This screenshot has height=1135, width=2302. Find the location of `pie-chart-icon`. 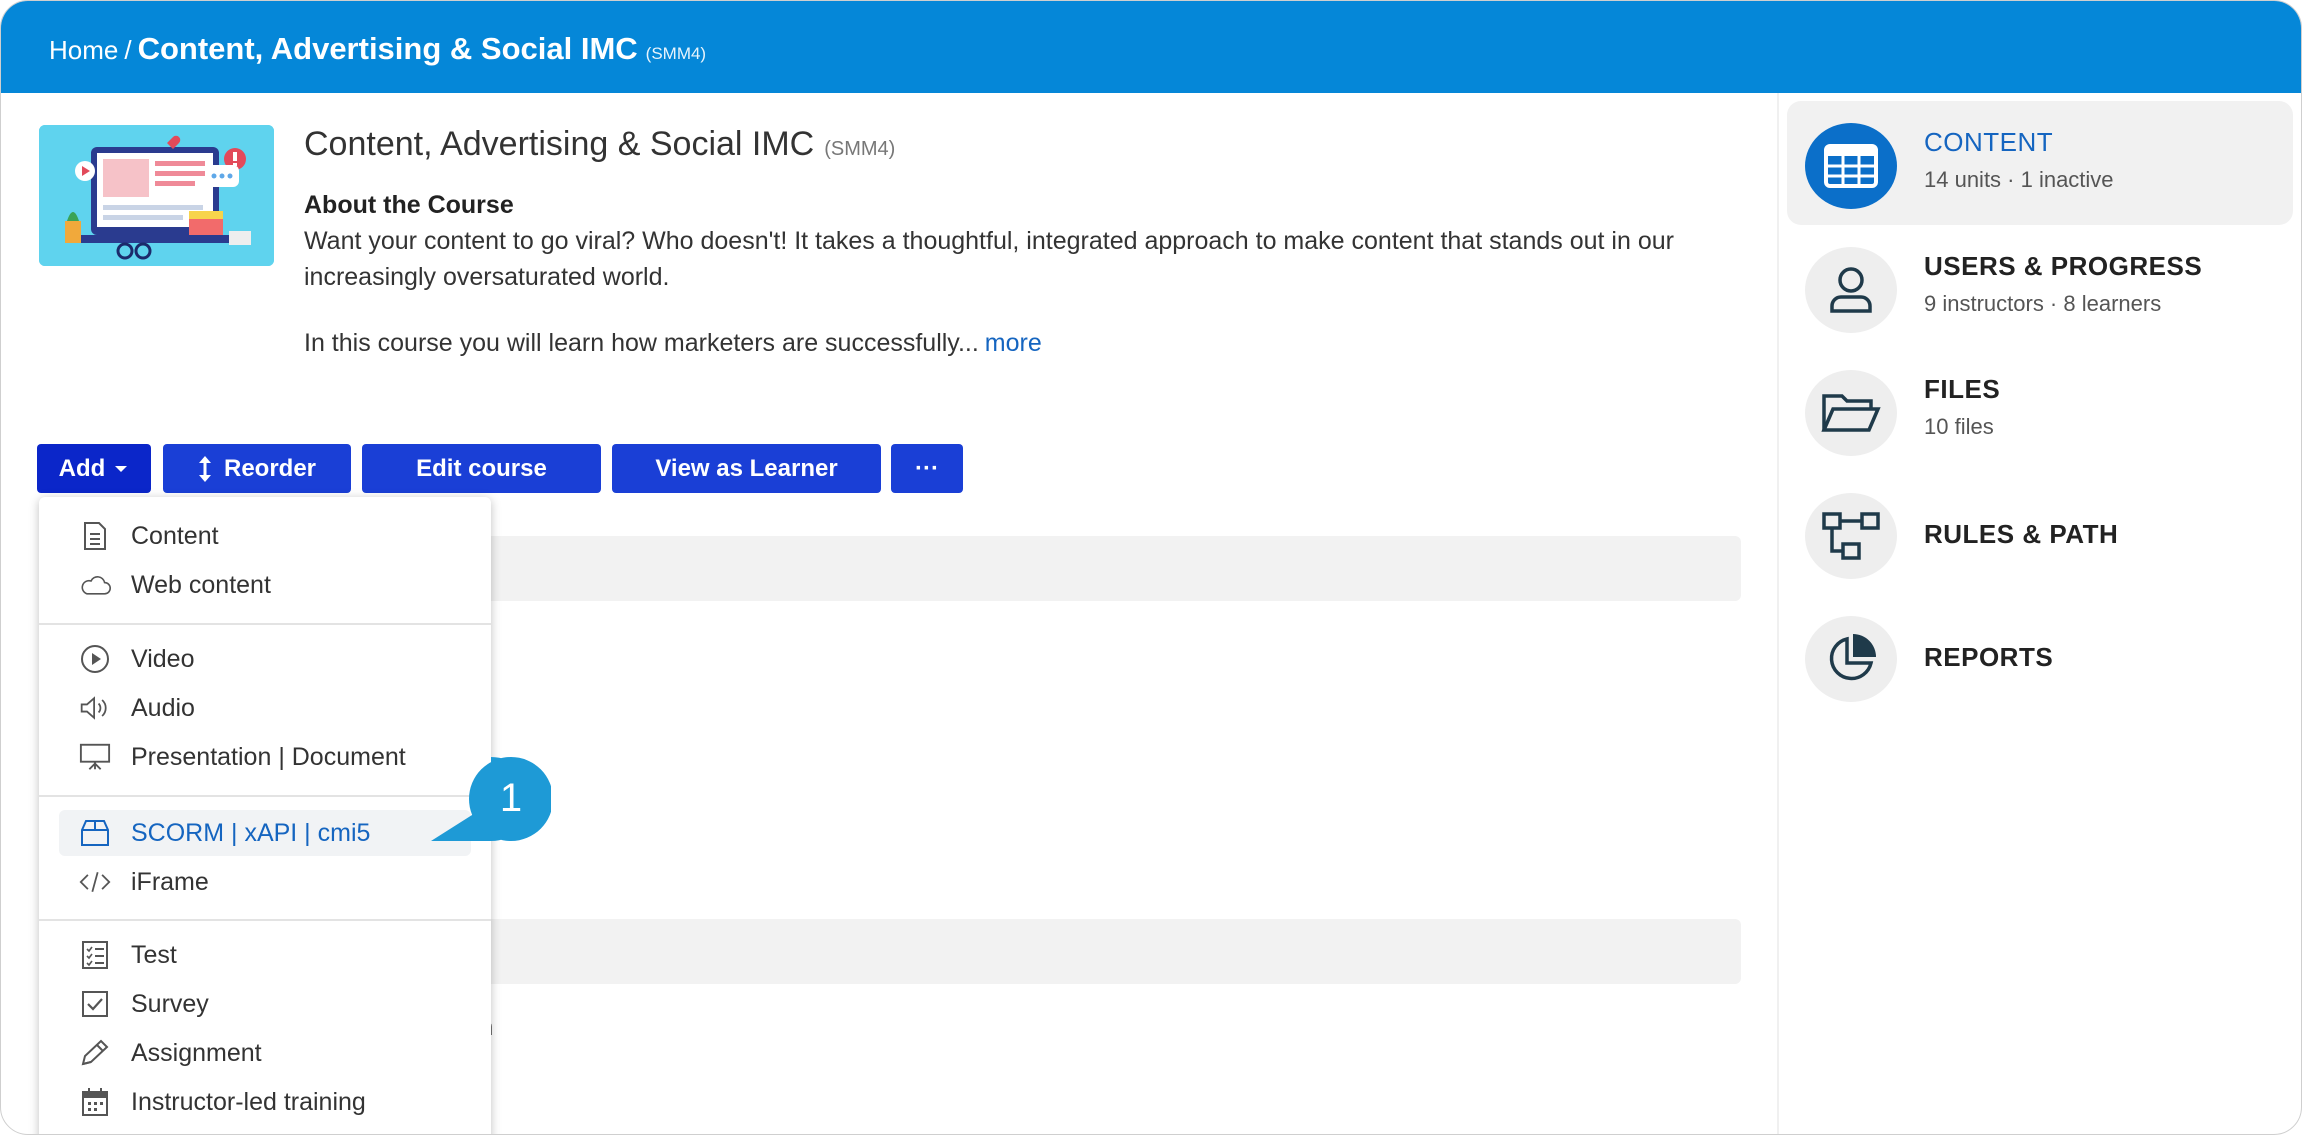

pie-chart-icon is located at coordinates (1852, 657).